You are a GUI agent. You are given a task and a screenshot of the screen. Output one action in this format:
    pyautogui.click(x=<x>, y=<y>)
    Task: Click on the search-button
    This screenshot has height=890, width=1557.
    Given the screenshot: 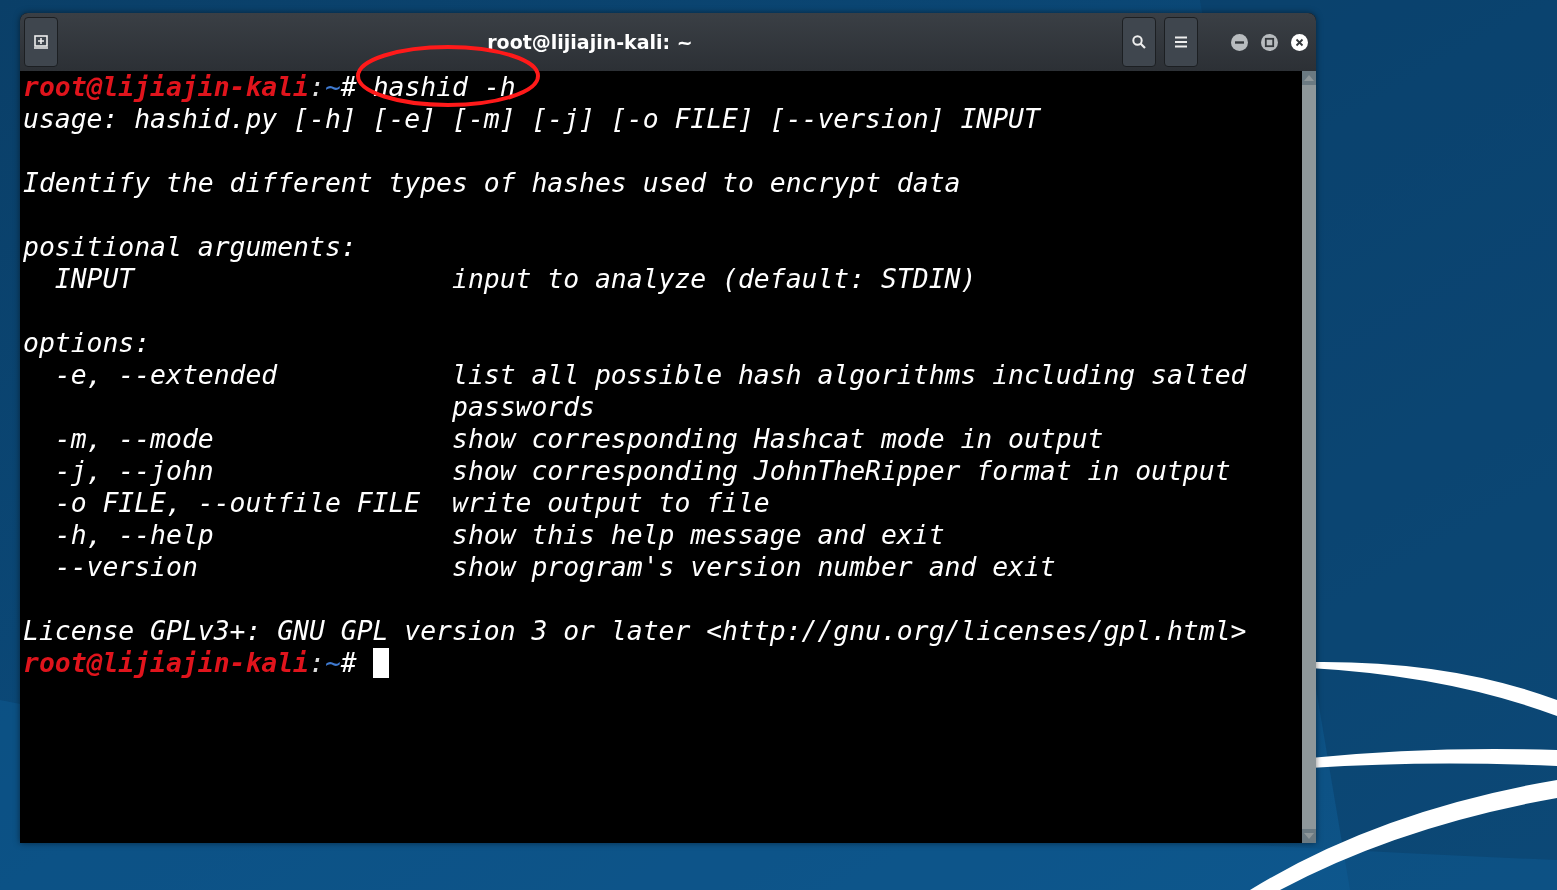 What is the action you would take?
    pyautogui.click(x=1139, y=42)
    